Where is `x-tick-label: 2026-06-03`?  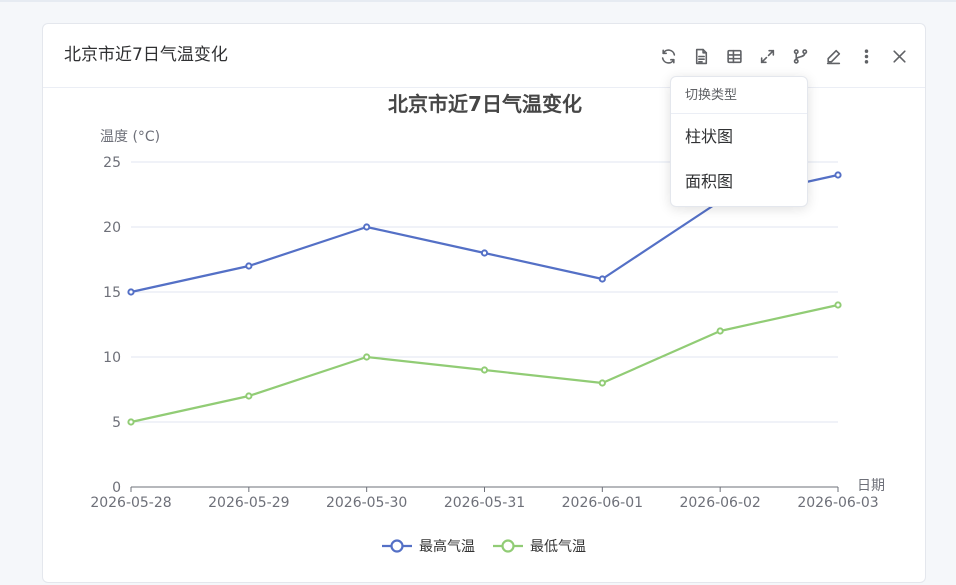 x-tick-label: 2026-06-03 is located at coordinates (837, 503).